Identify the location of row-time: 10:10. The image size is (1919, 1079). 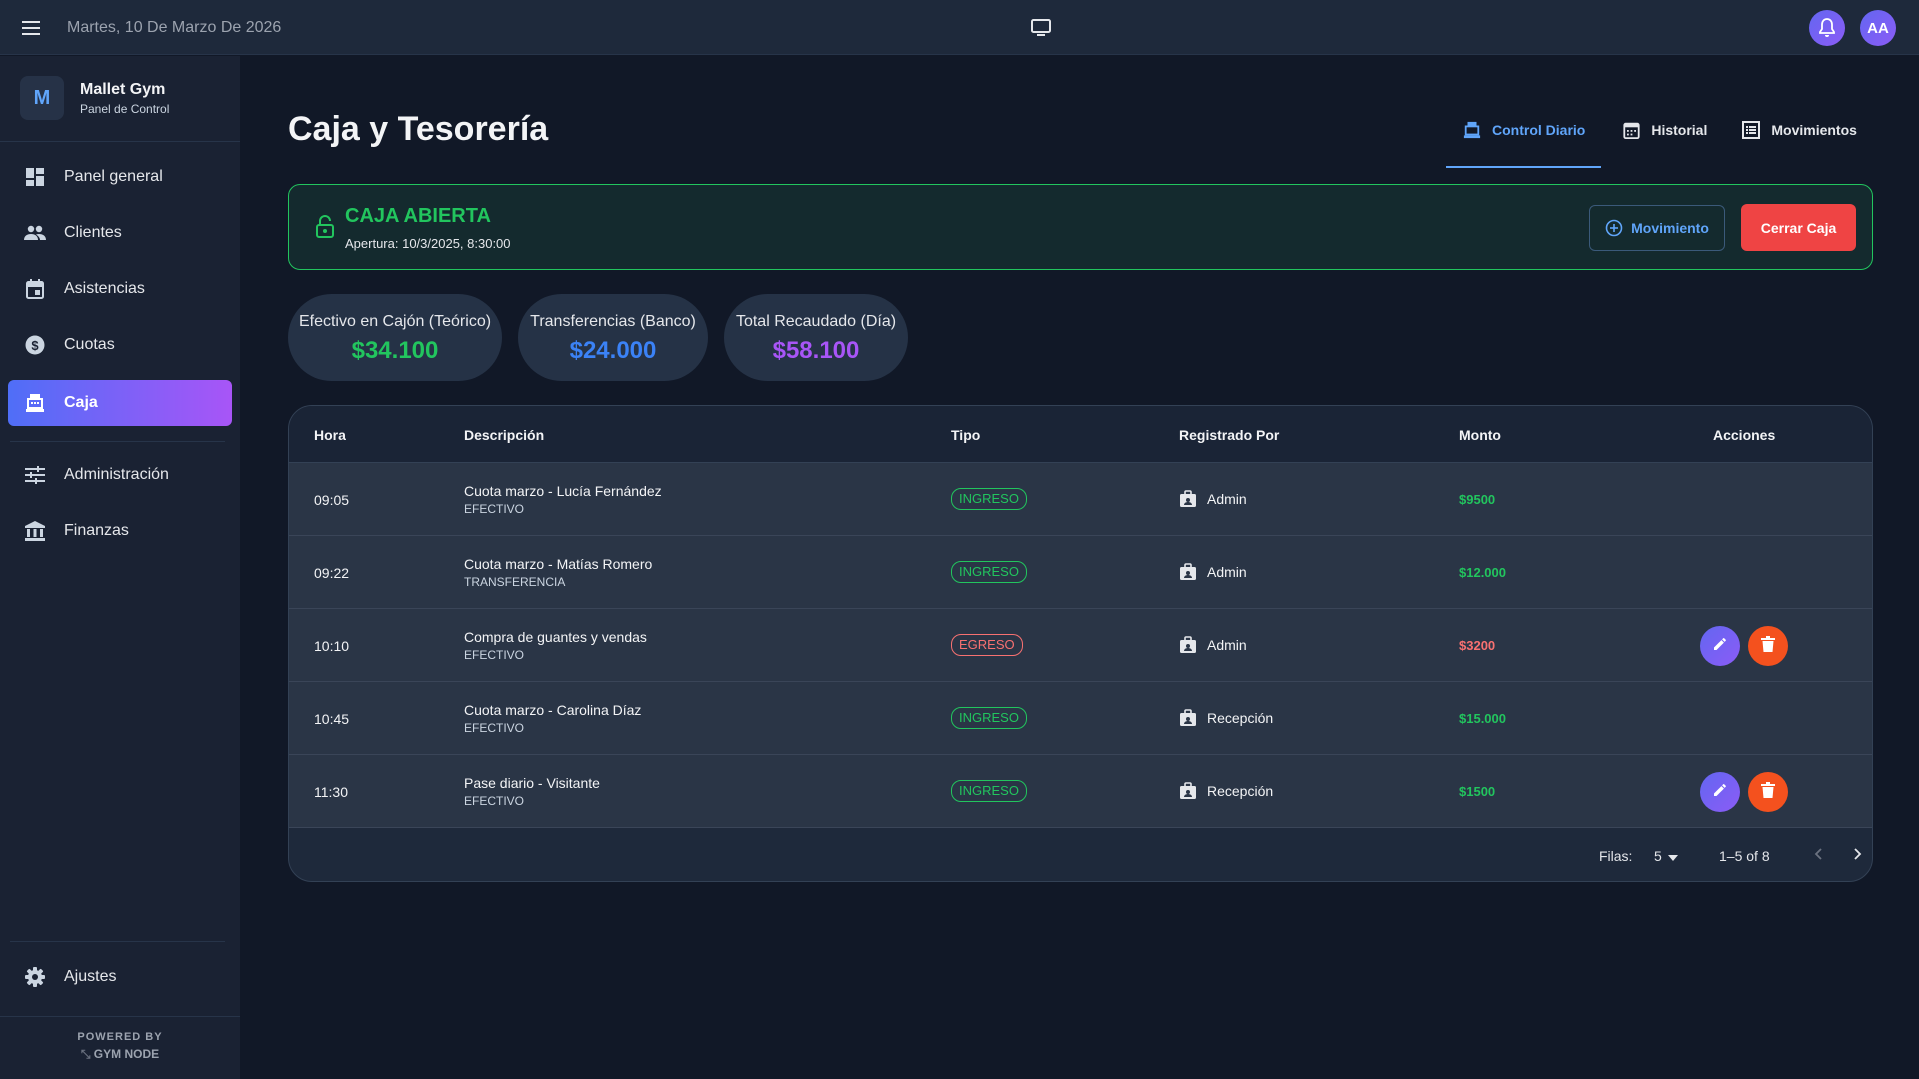
(332, 646).